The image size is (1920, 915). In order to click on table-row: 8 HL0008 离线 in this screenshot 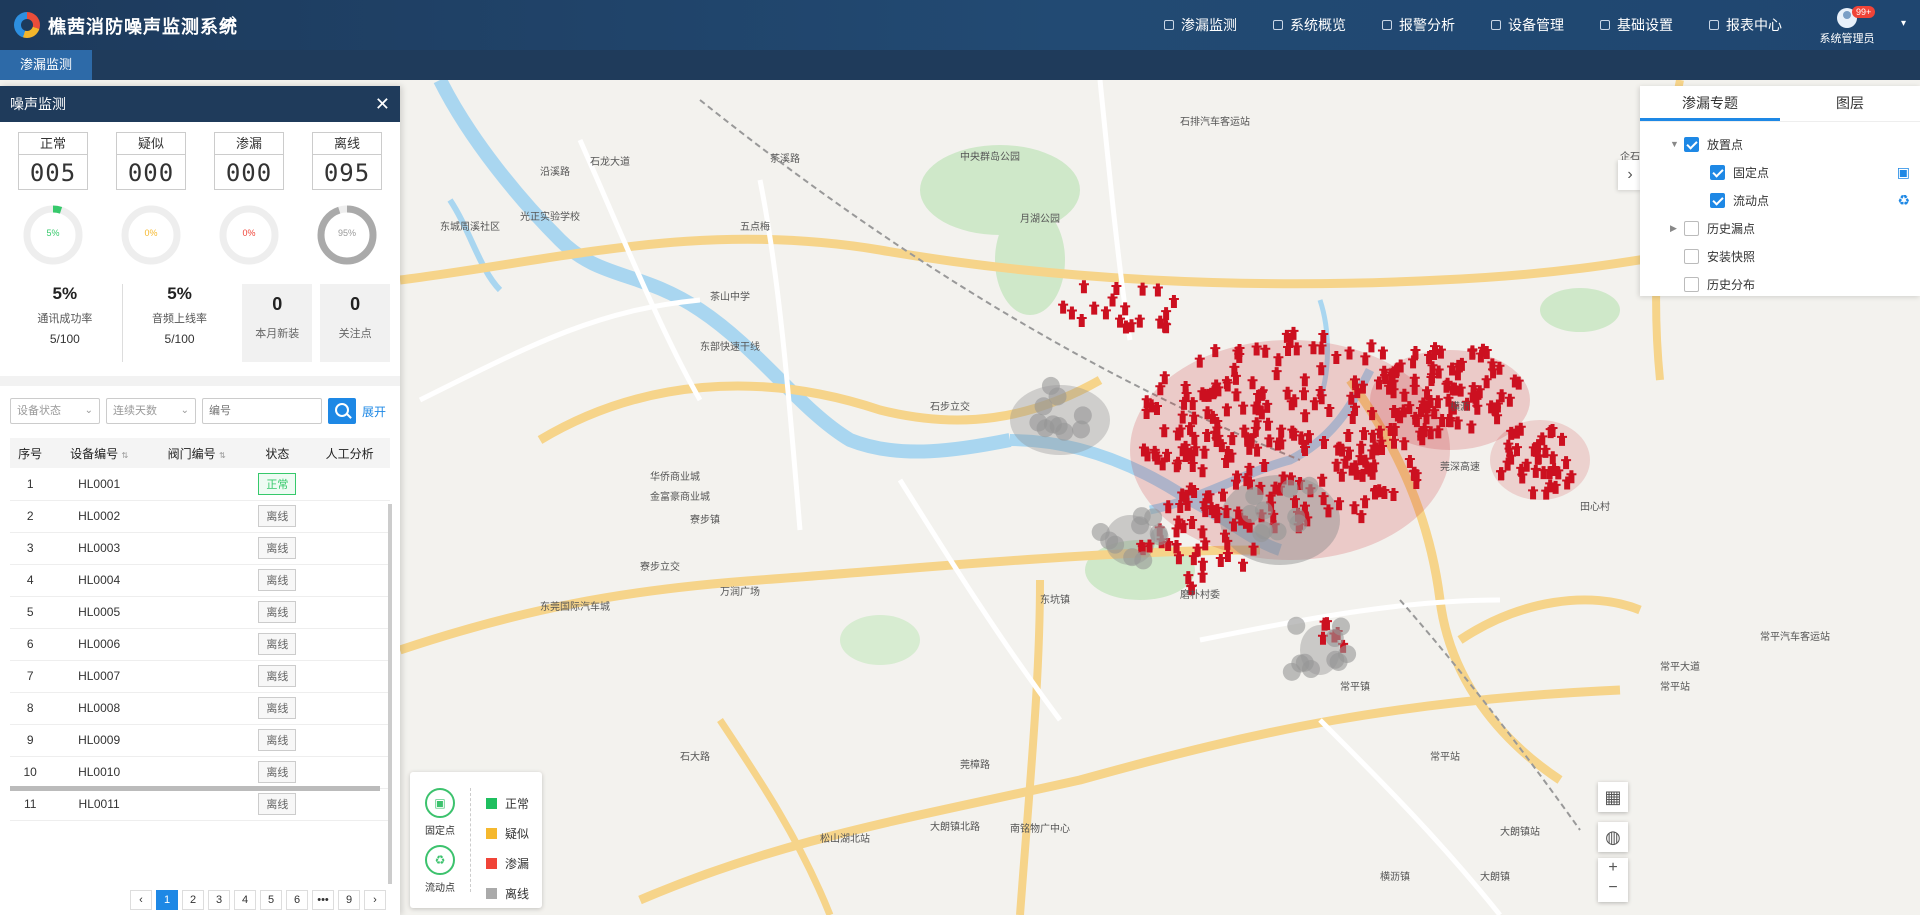, I will do `click(200, 708)`.